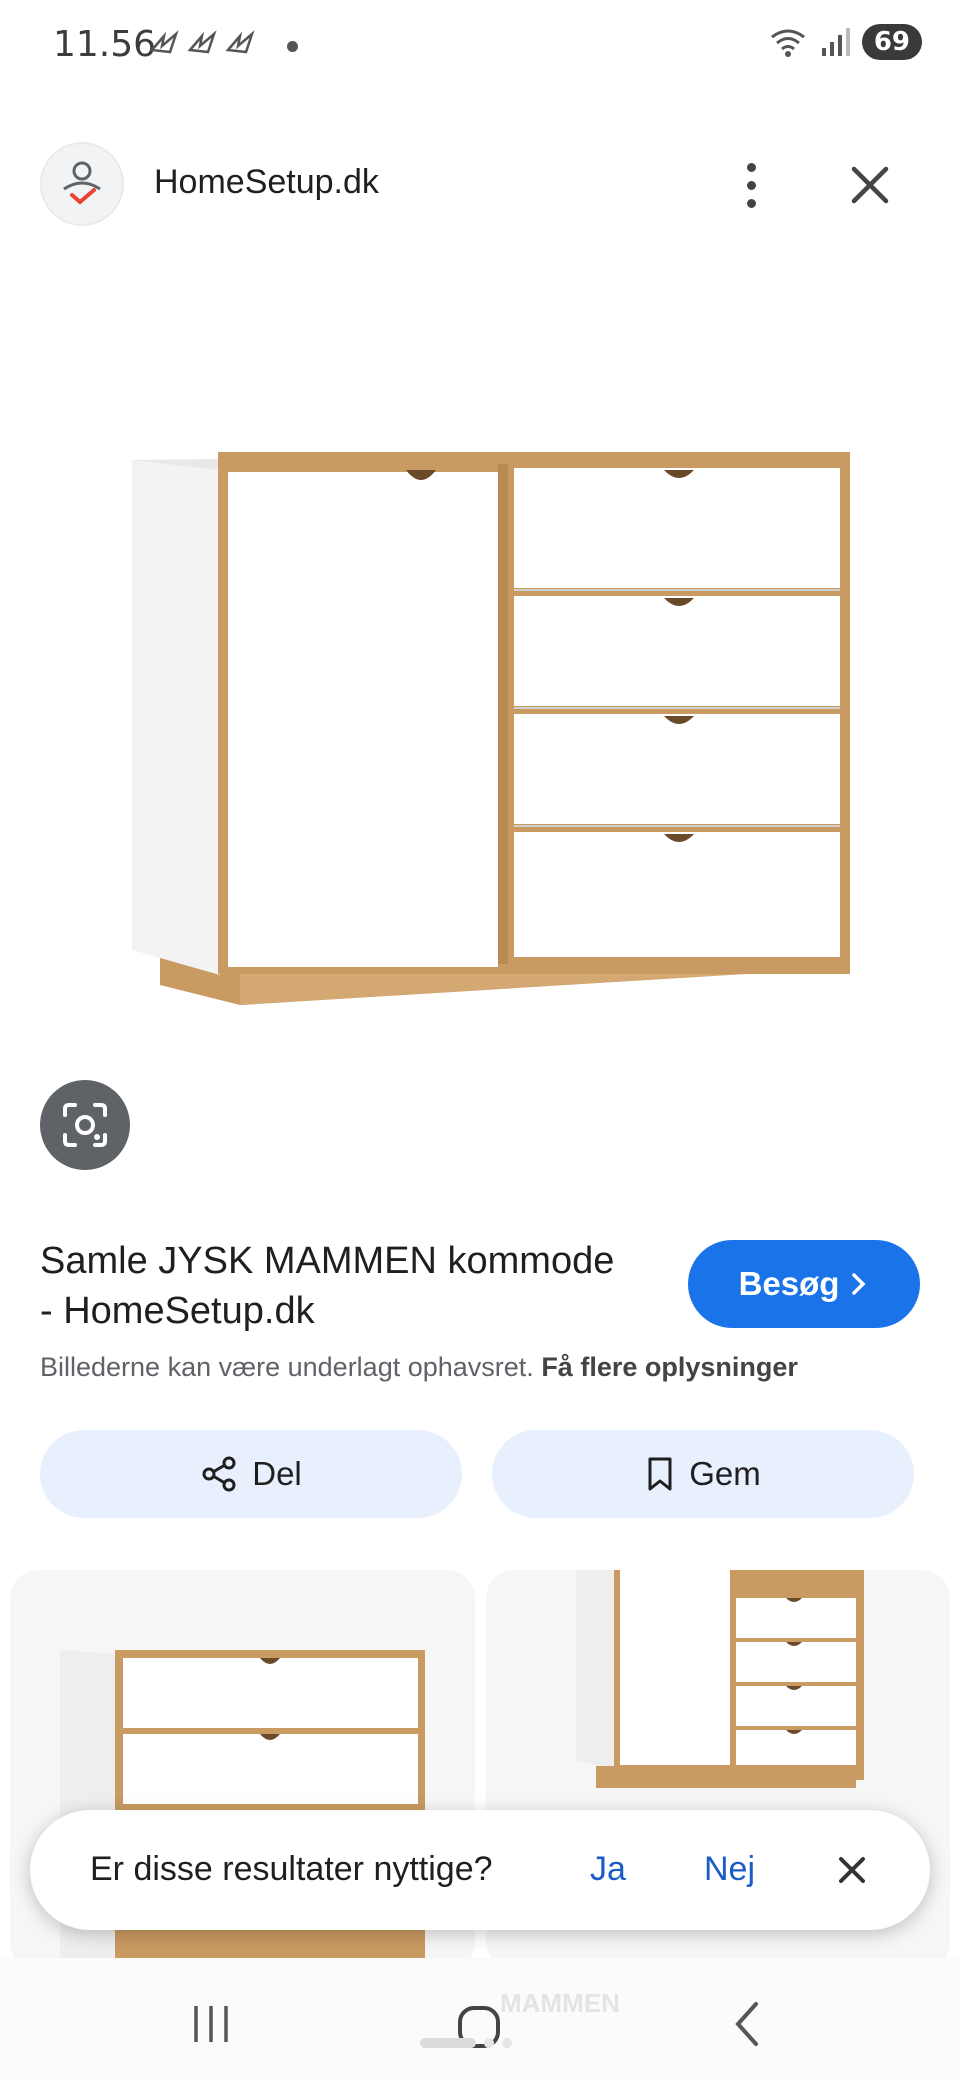 The width and height of the screenshot is (960, 2080). What do you see at coordinates (870, 185) in the screenshot?
I see `close-icon` at bounding box center [870, 185].